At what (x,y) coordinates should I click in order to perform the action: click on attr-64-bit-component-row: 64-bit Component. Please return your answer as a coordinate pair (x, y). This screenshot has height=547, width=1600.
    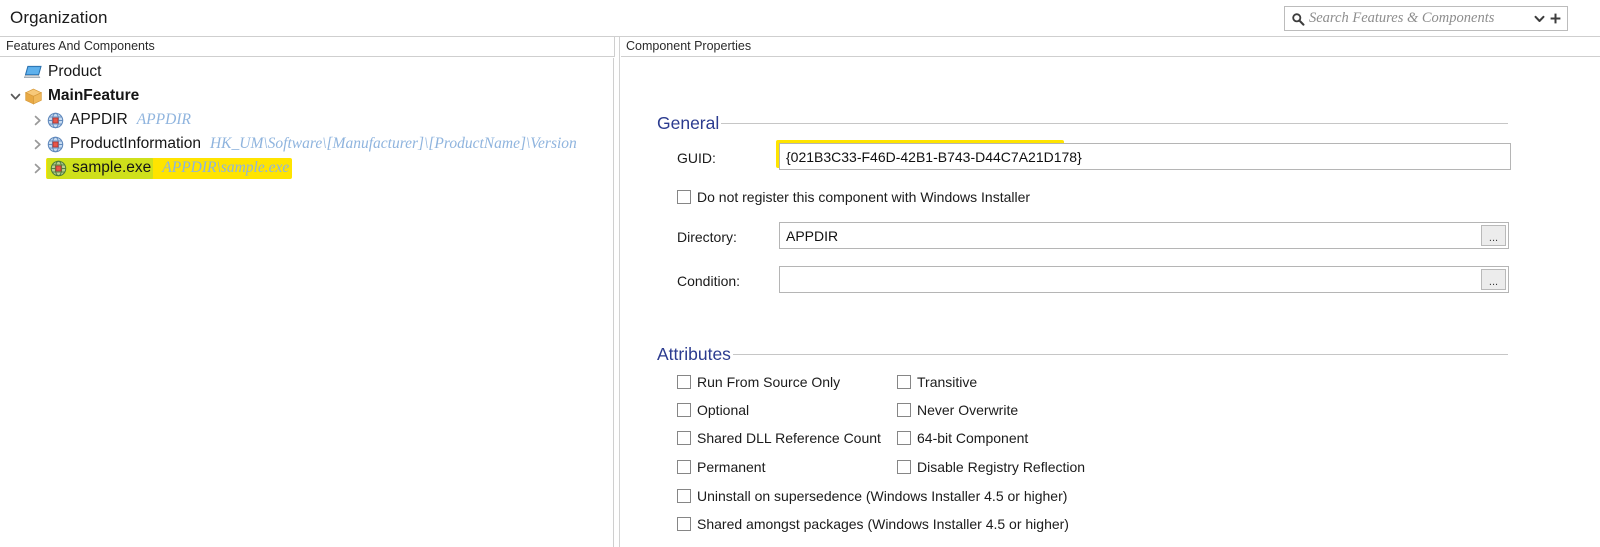
    Looking at the image, I should click on (962, 438).